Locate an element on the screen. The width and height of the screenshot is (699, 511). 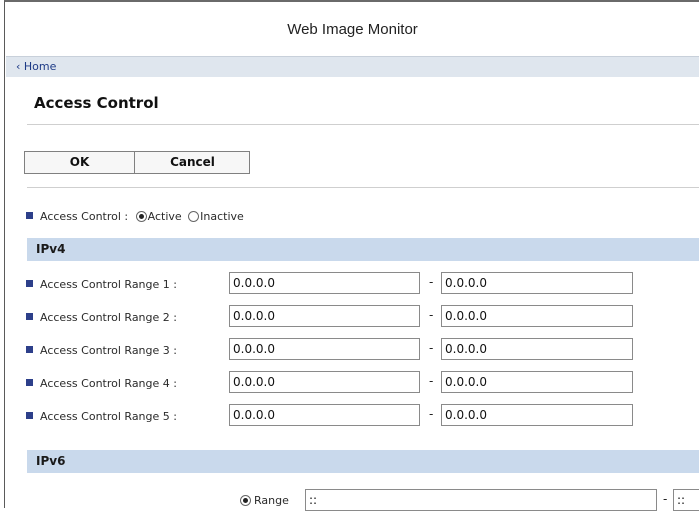
ipv6-section-header: IPv6 is located at coordinates (363, 461).